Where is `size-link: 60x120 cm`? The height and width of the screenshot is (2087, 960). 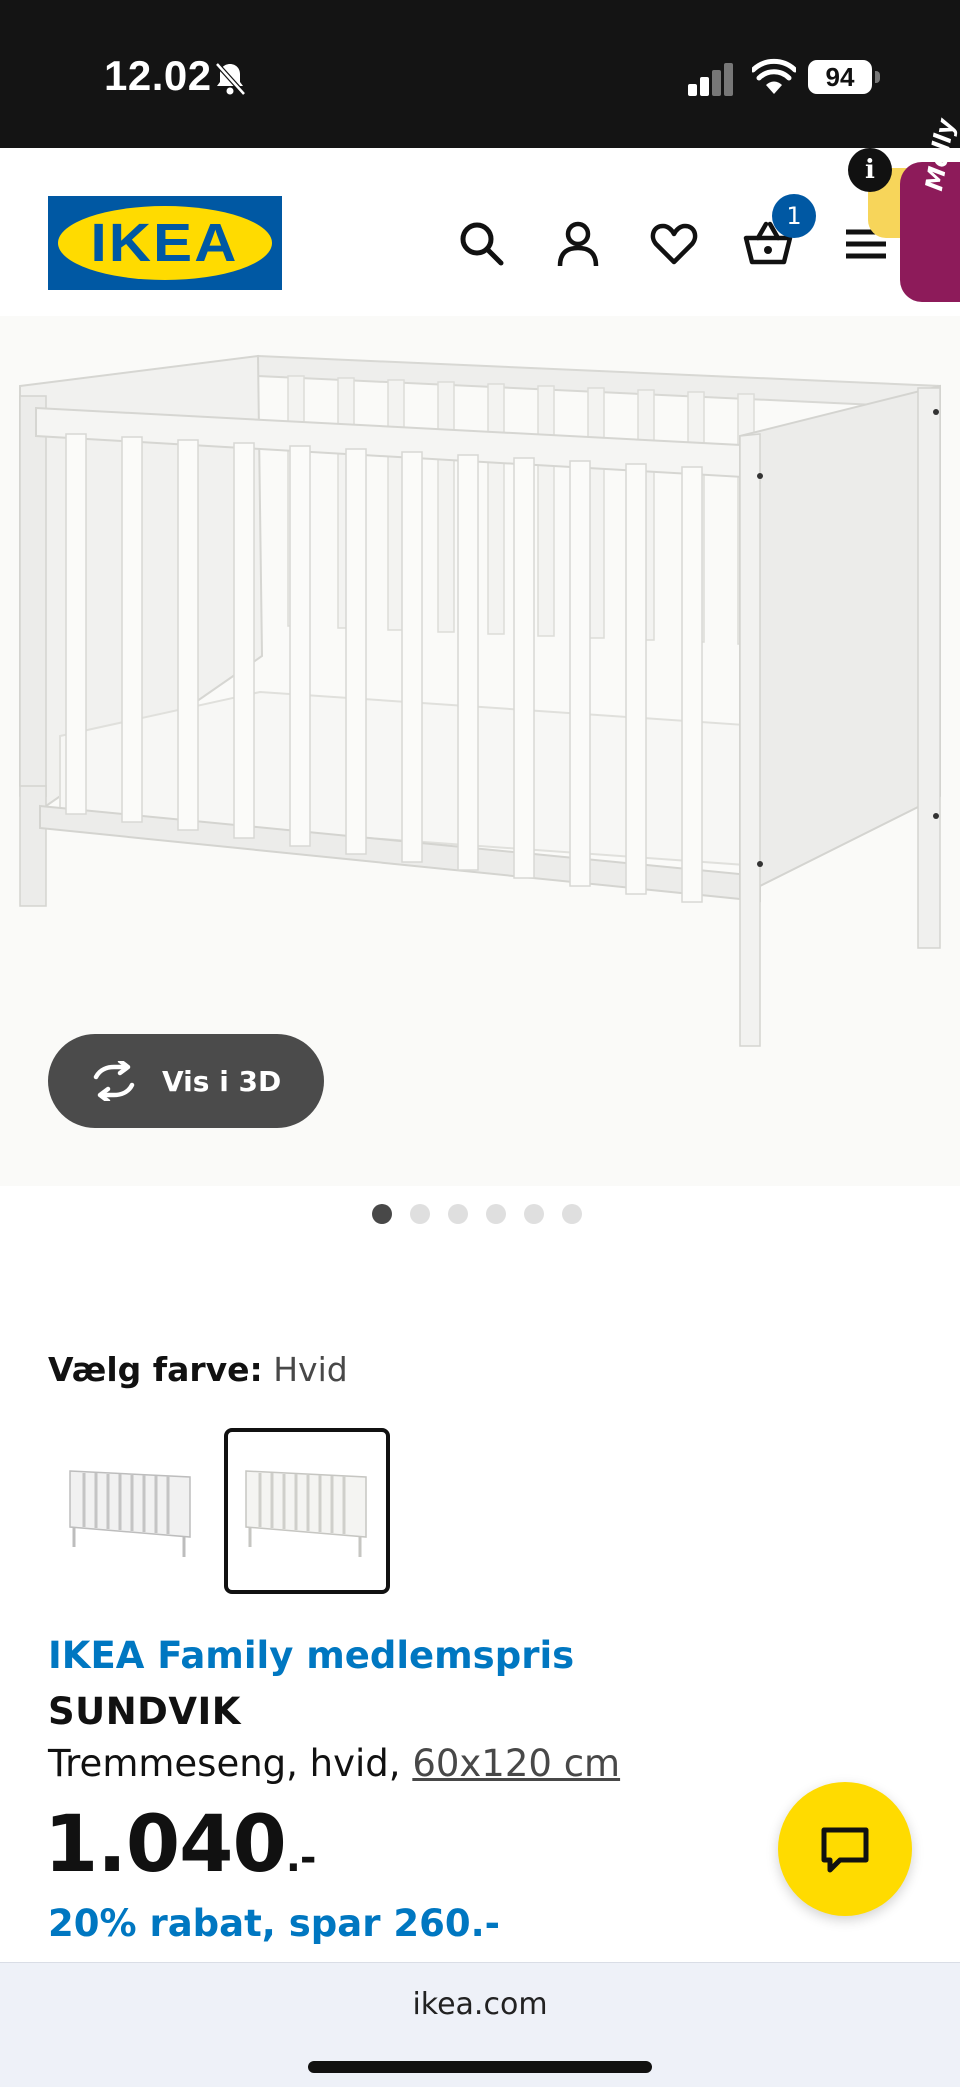
size-link: 60x120 cm is located at coordinates (516, 1763).